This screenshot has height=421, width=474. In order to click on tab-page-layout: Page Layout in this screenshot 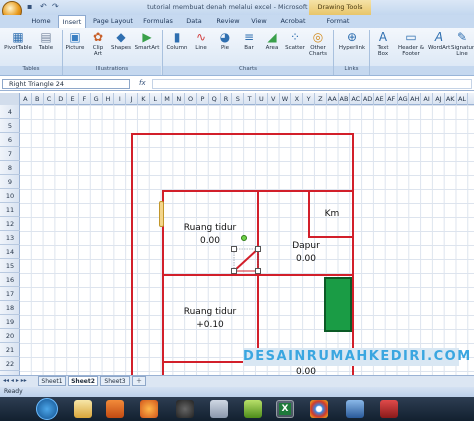, I will do `click(113, 21)`.